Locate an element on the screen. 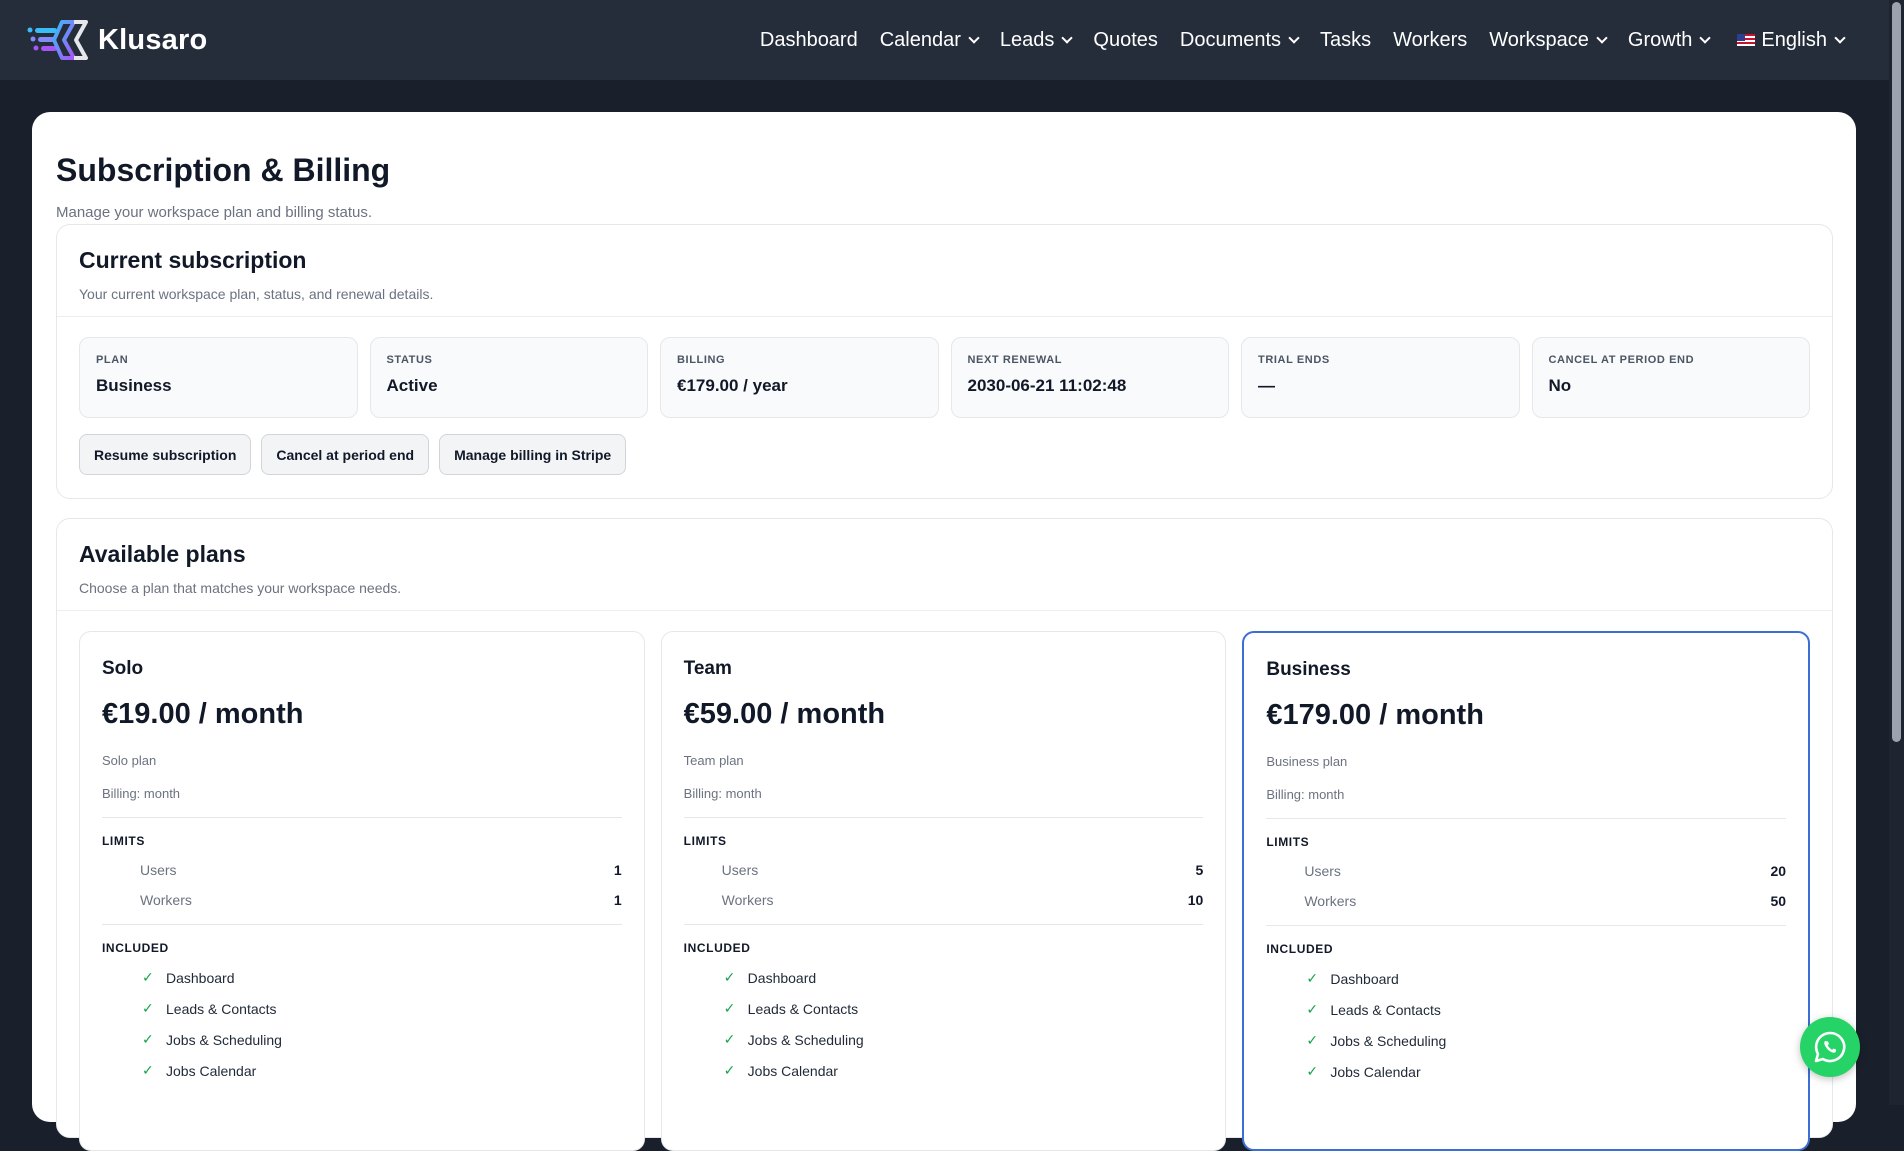  brand-logo: Klusaro is located at coordinates (116, 40).